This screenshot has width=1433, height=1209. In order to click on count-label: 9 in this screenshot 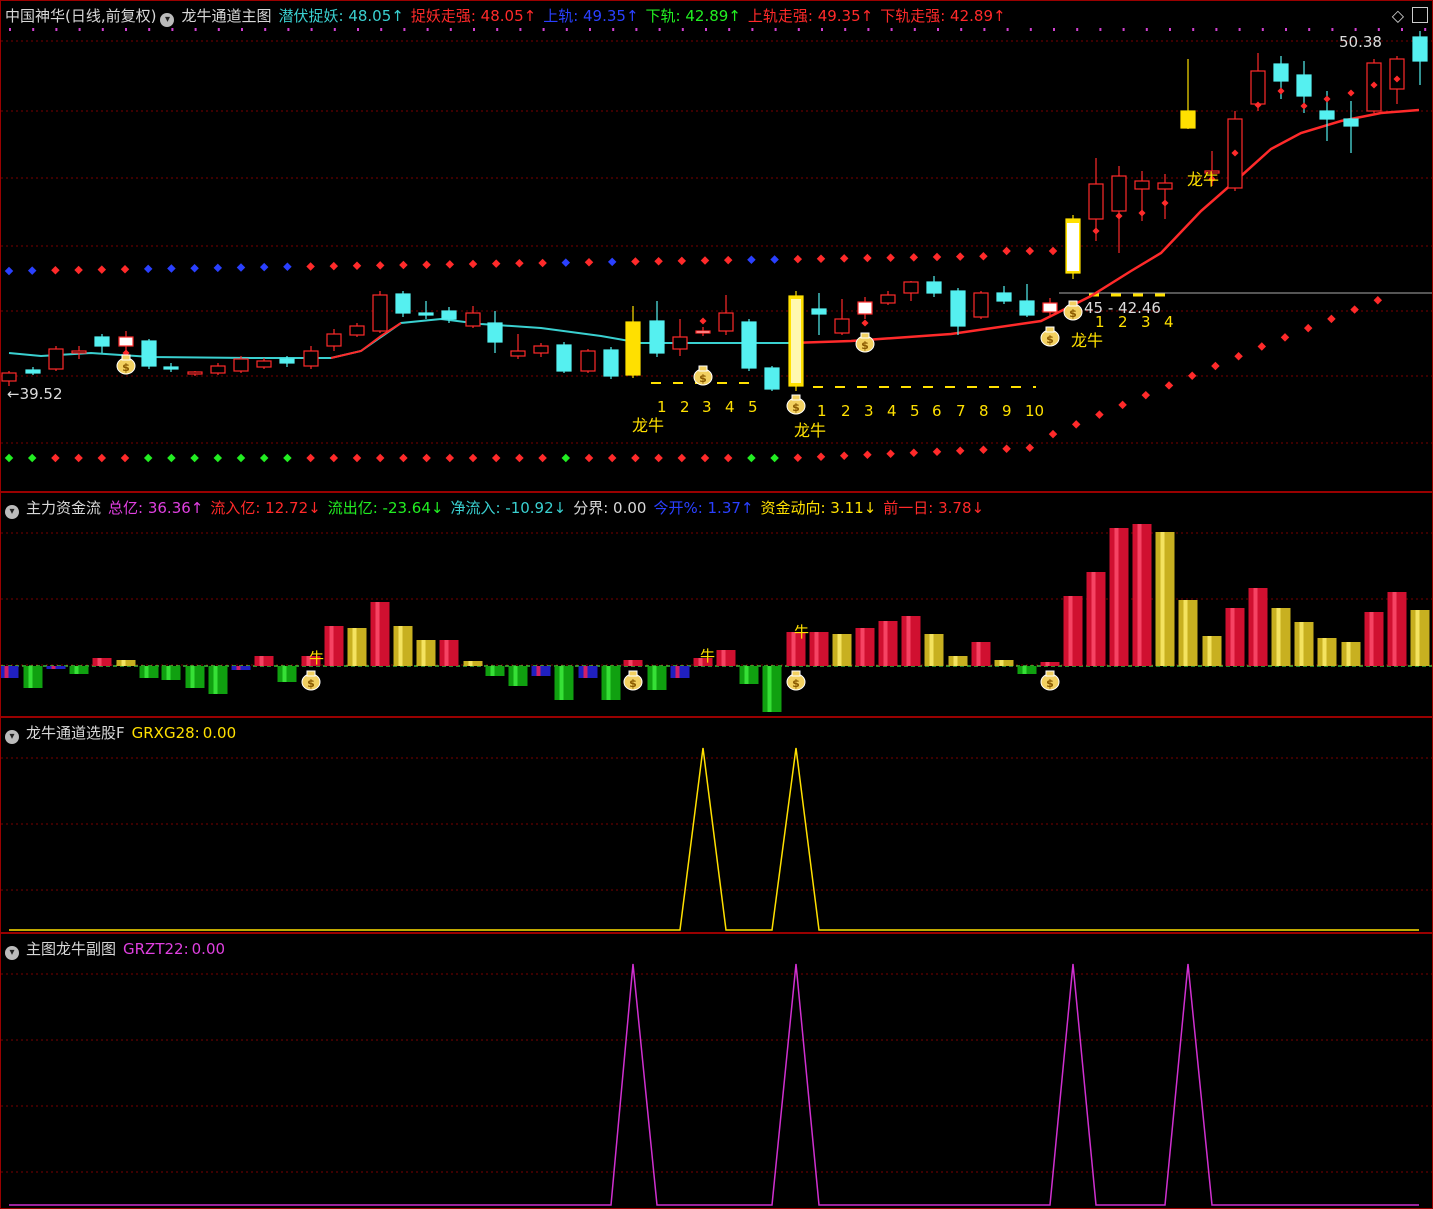, I will do `click(1007, 411)`.